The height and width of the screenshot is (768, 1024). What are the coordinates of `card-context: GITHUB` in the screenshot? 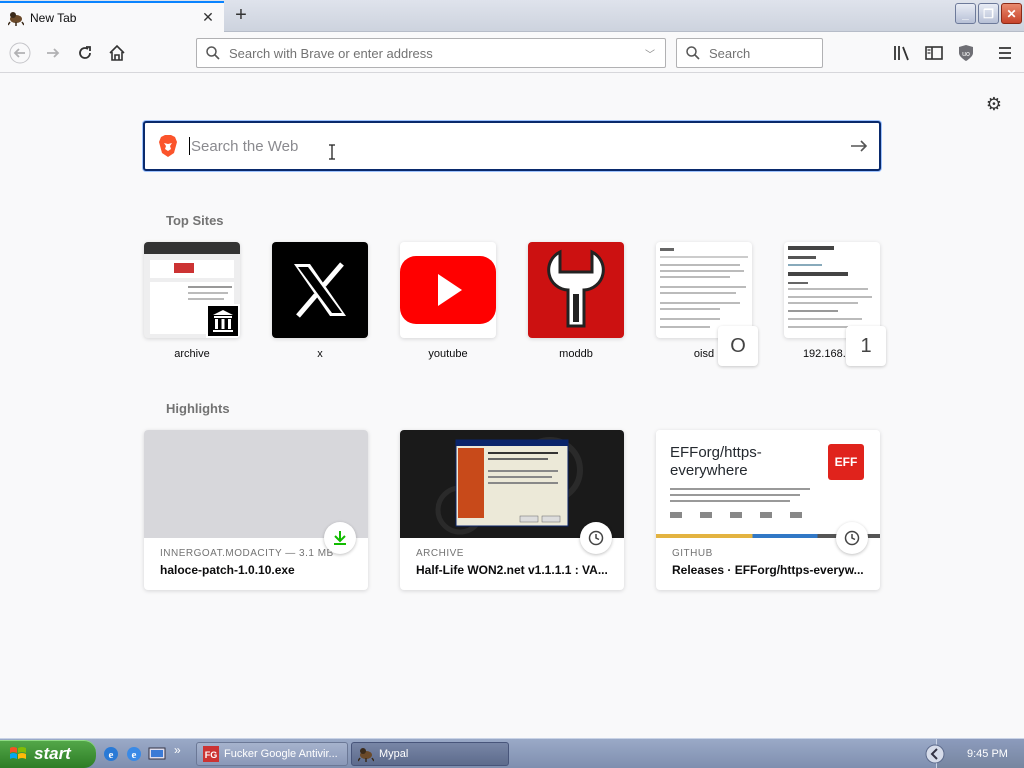 It's located at (692, 553).